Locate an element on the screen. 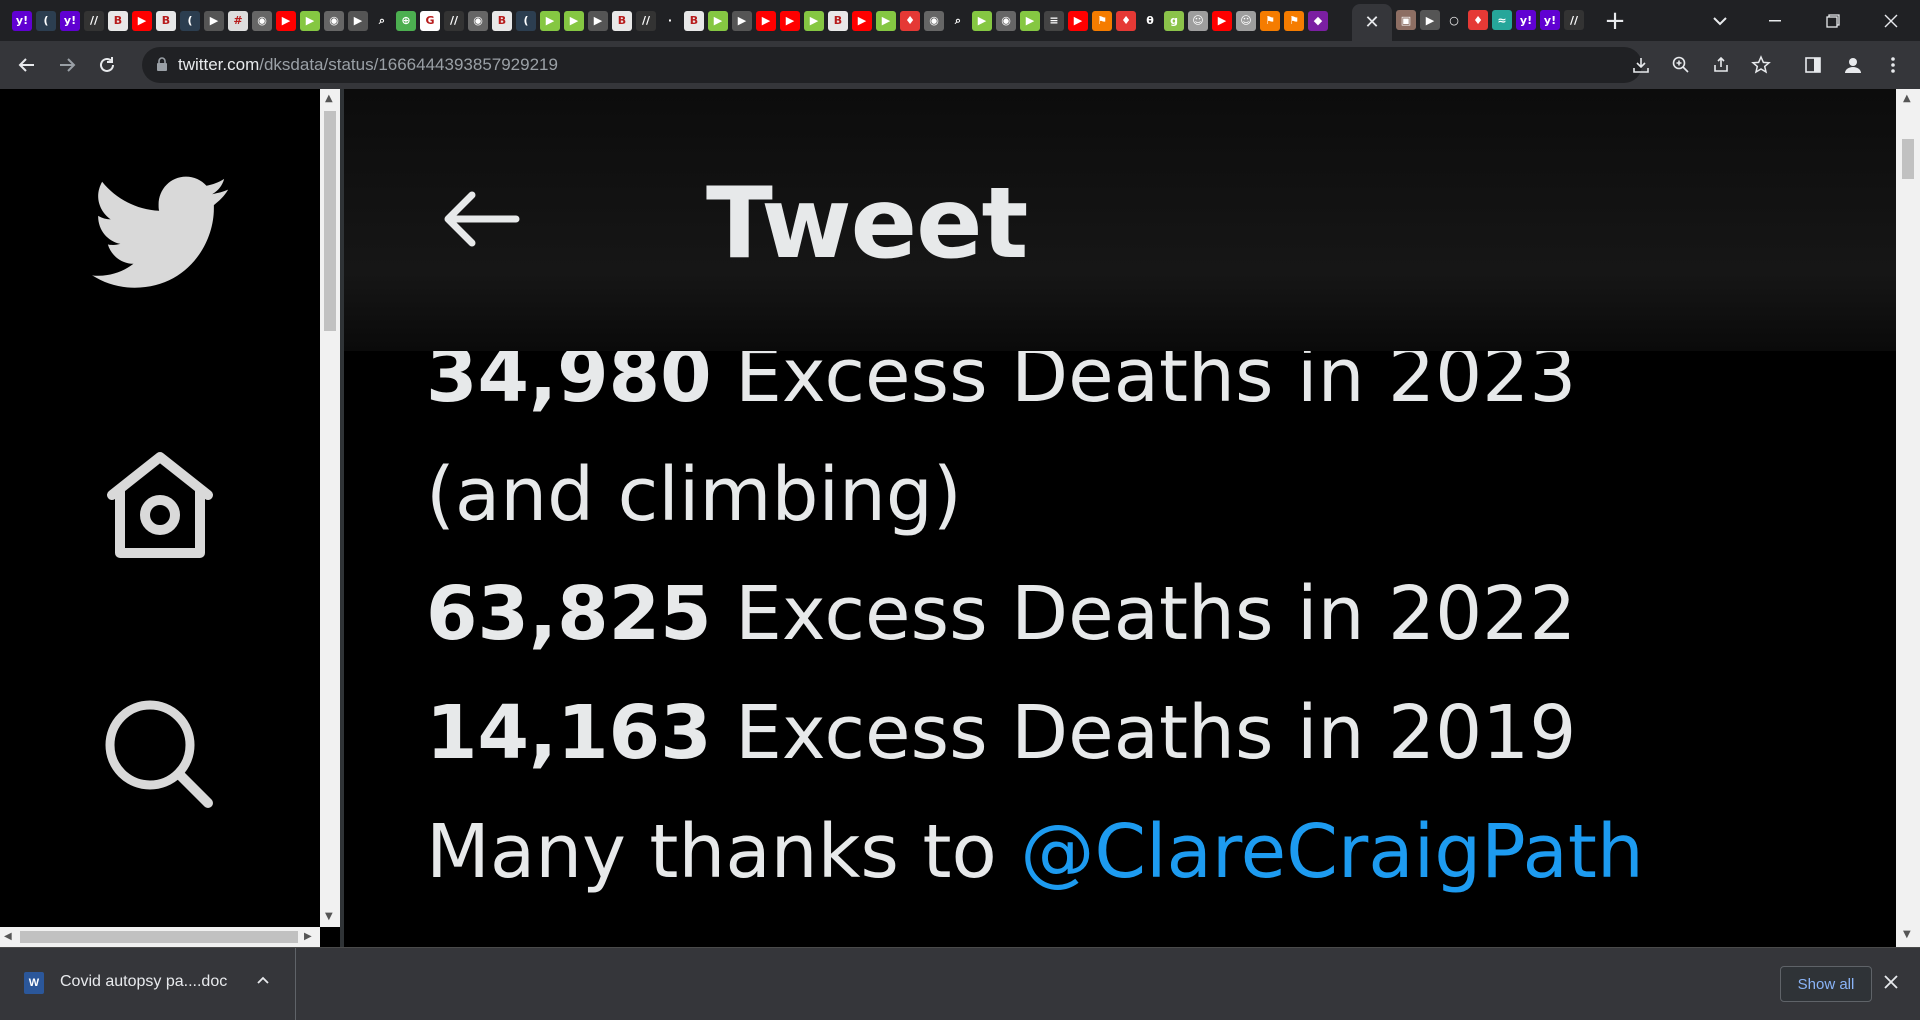 This screenshot has width=1920, height=1020. g-icon: g is located at coordinates (1174, 20).